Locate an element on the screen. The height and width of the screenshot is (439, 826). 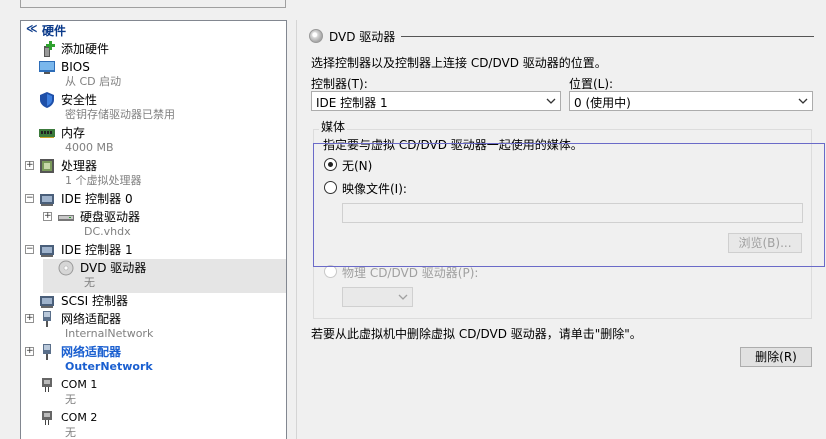
physical-drive-select is located at coordinates (377, 297).